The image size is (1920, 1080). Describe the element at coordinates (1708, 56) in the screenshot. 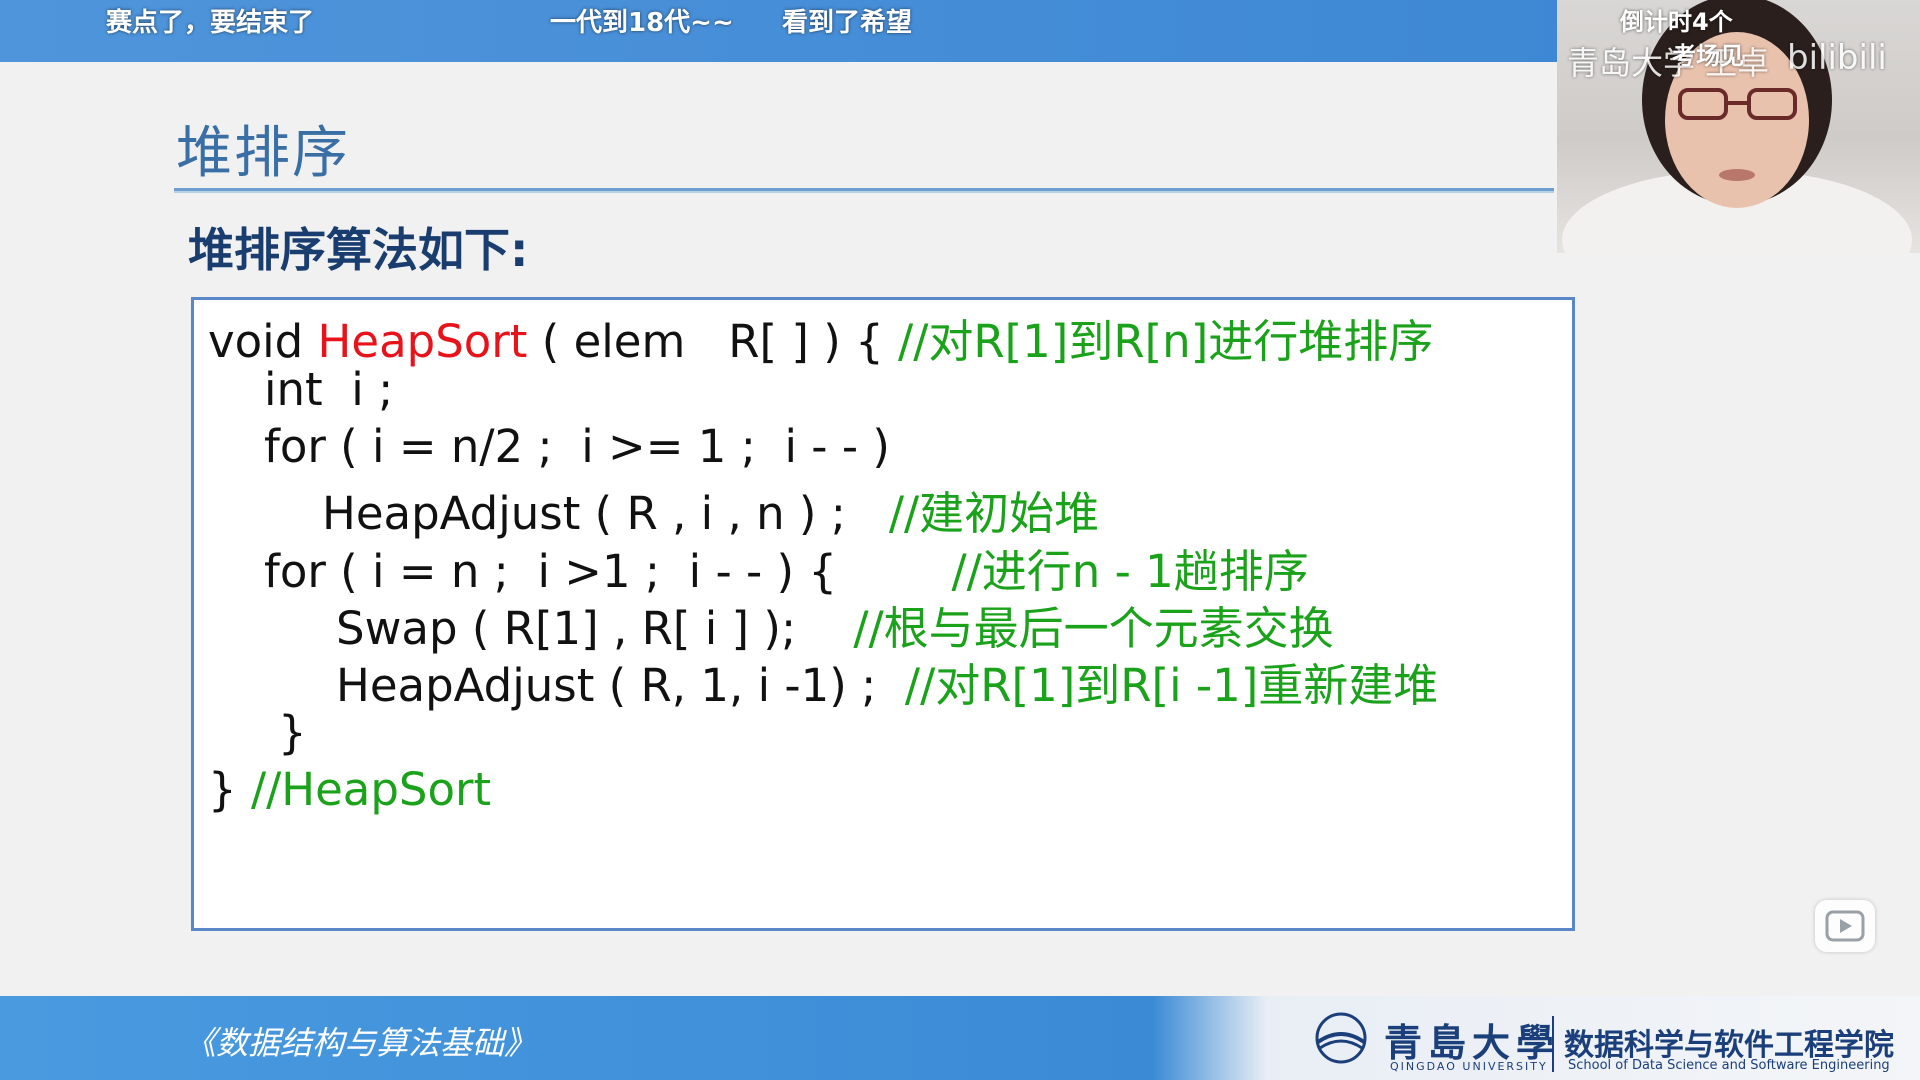

I see `danmaku-comment: 考场见` at that location.